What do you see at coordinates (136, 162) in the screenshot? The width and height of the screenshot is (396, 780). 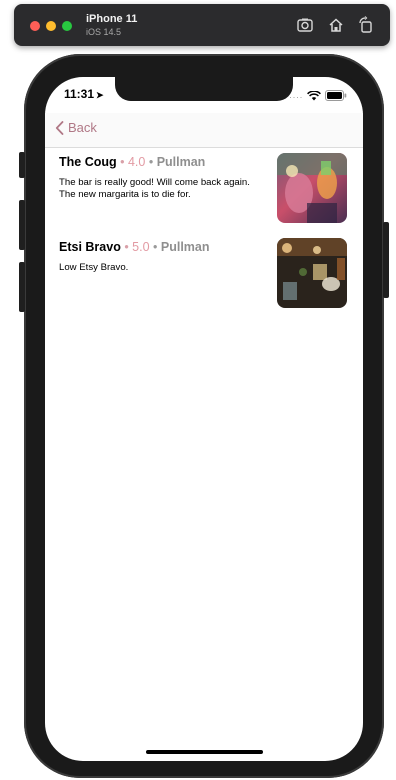 I see `rating: 4.0` at bounding box center [136, 162].